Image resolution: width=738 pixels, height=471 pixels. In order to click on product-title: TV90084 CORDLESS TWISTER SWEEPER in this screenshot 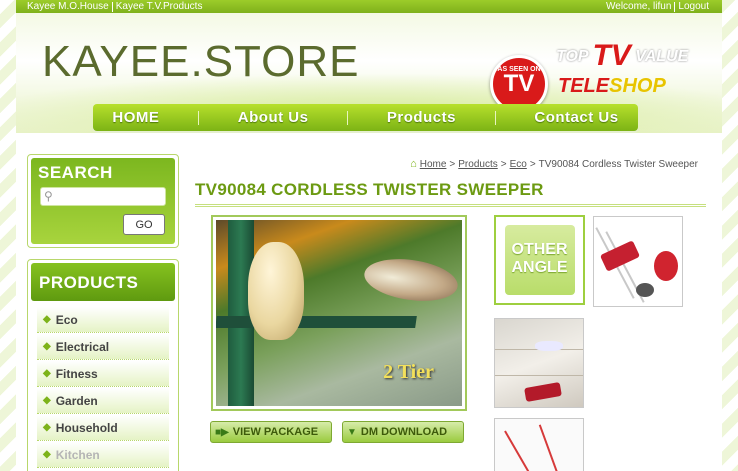, I will do `click(369, 189)`.